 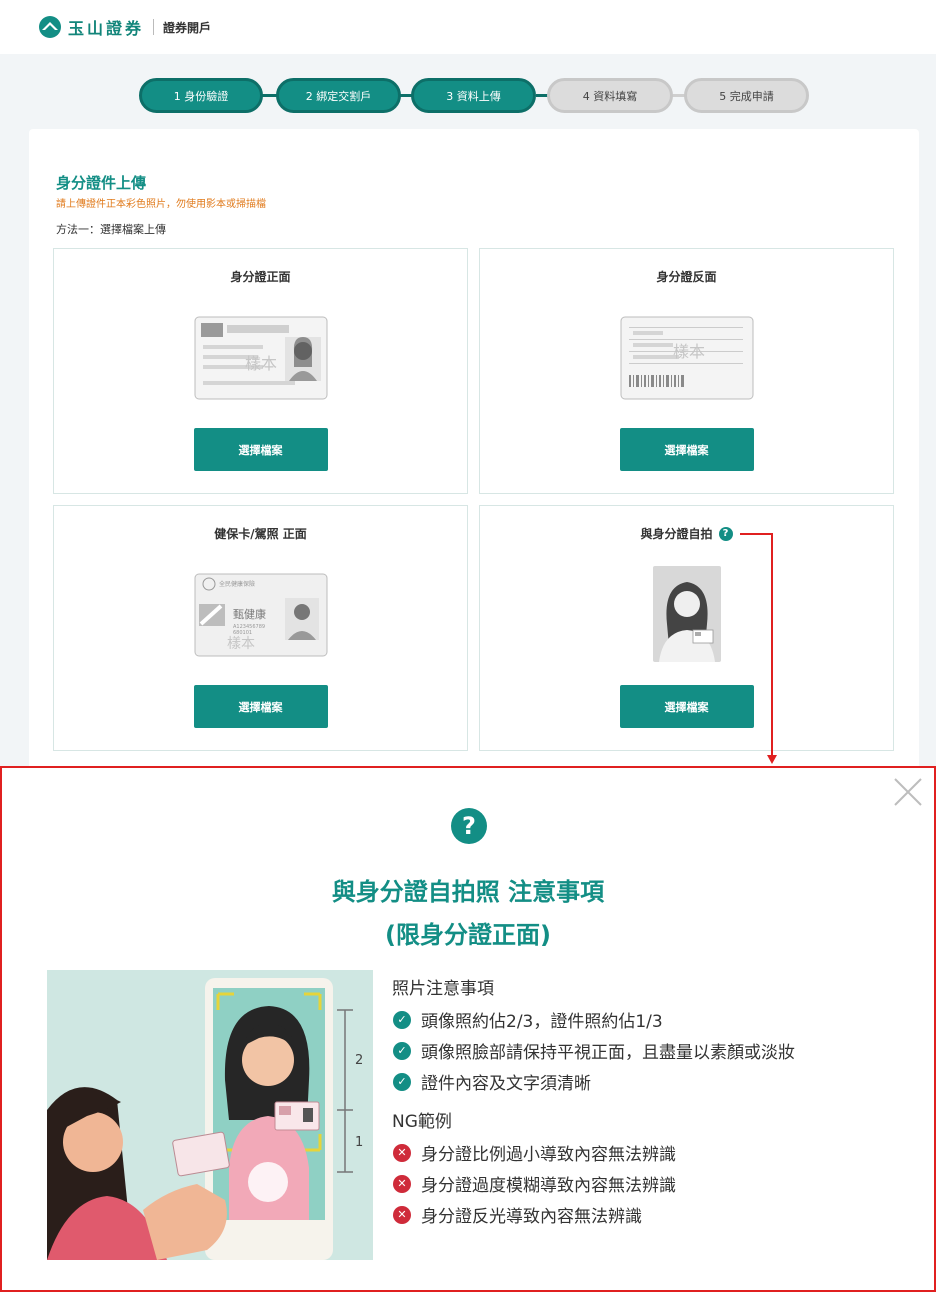 I want to click on box-title: 與身分證自拍 ?, so click(x=686, y=533).